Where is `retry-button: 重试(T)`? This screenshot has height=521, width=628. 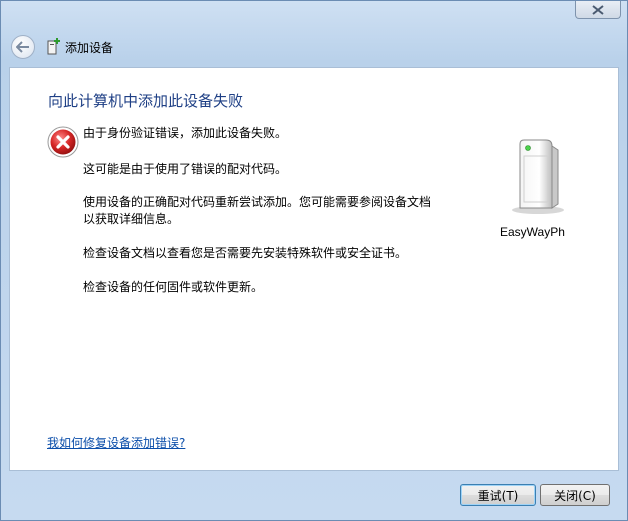
retry-button: 重试(T) is located at coordinates (498, 495).